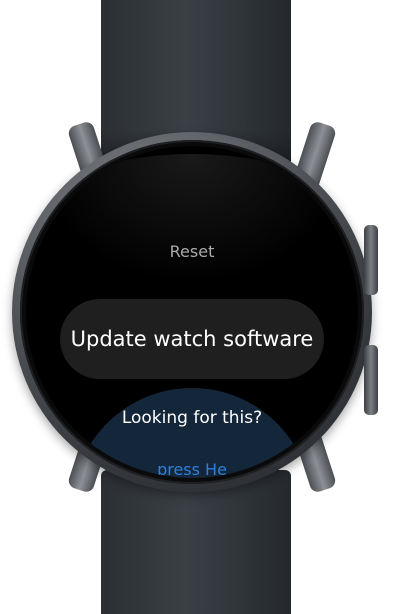 This screenshot has width=406, height=614. Describe the element at coordinates (371, 380) in the screenshot. I see `watch-side-button-bottom` at that location.